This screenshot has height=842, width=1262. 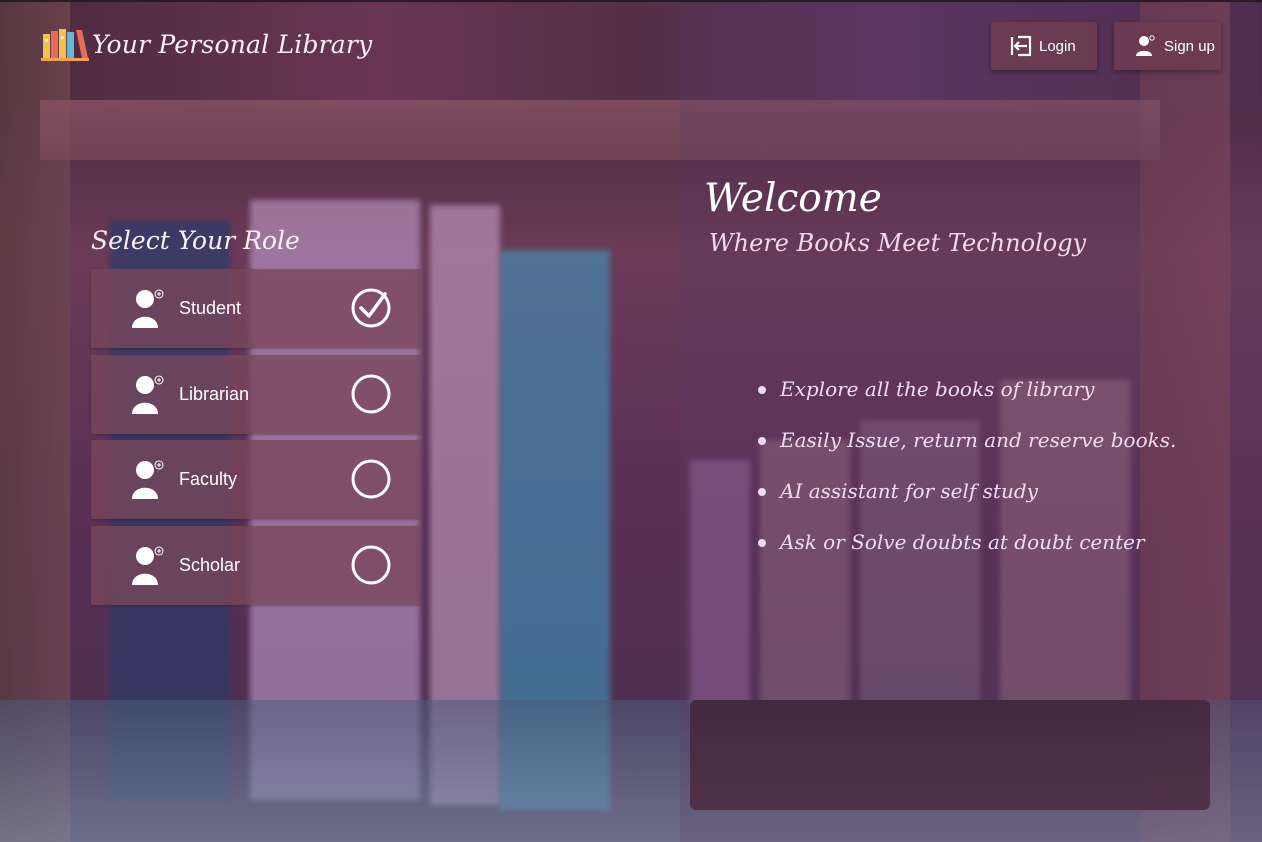 I want to click on role-label: Student, so click(x=210, y=308).